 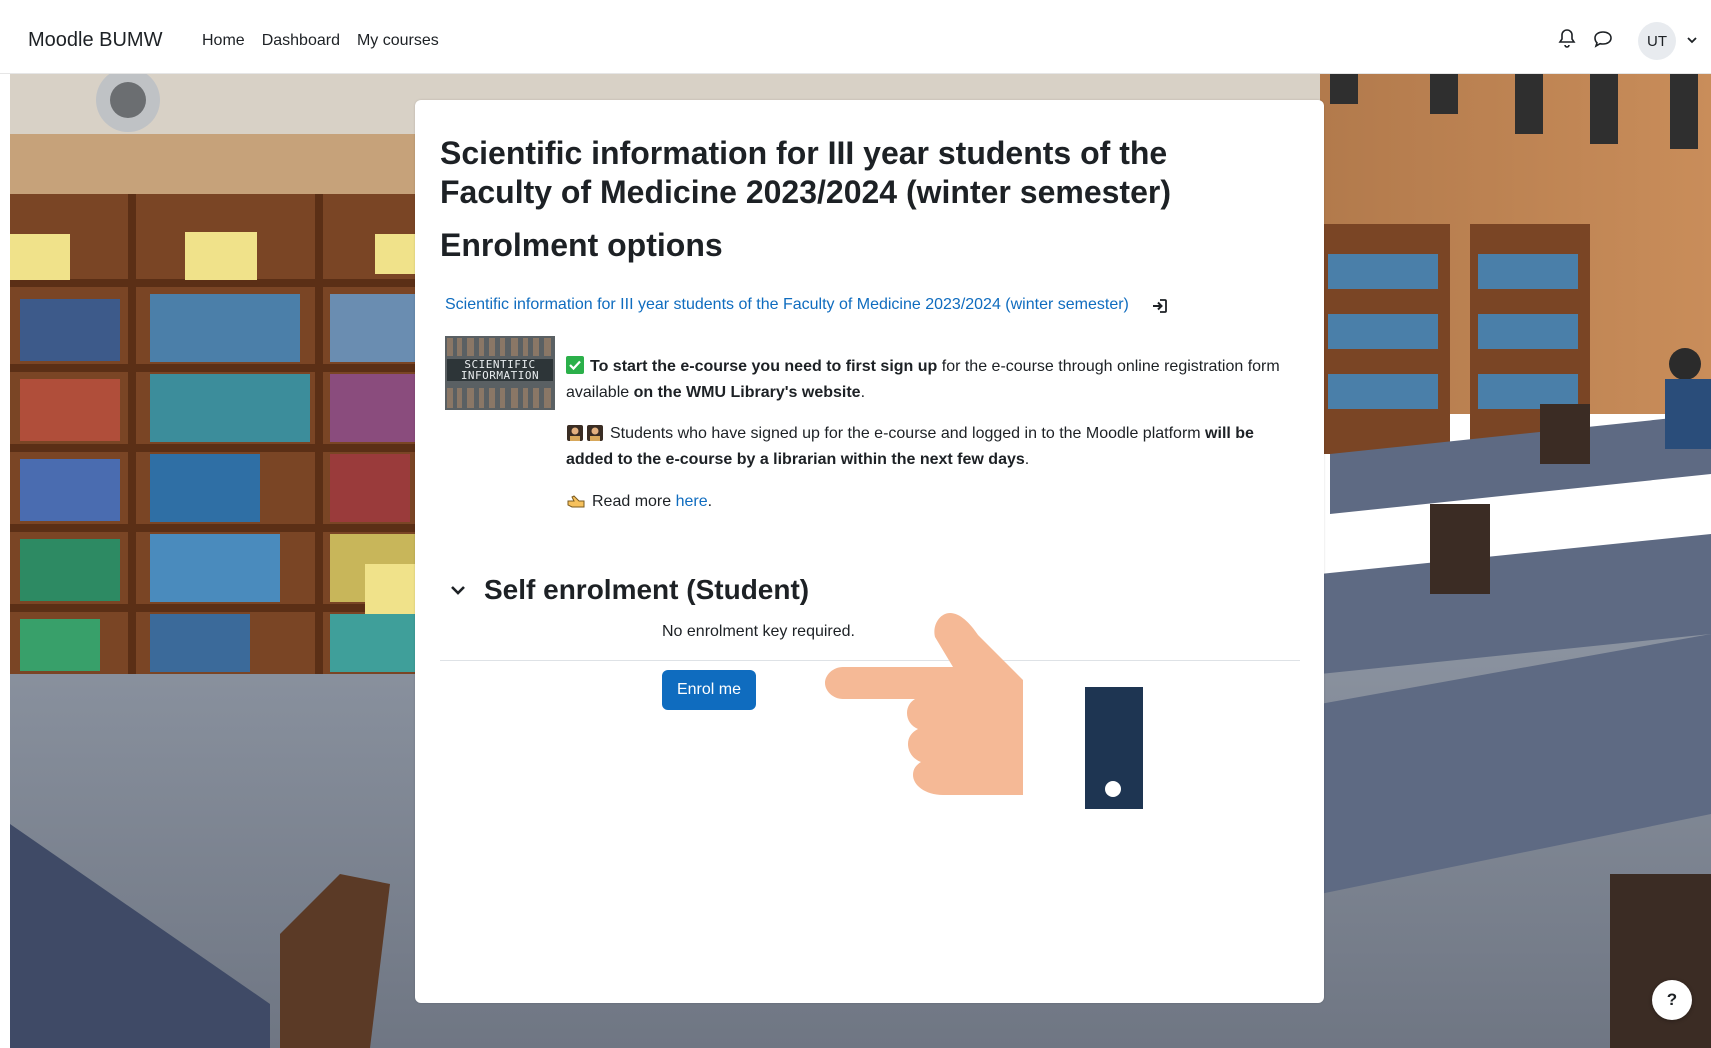 I want to click on nav-dashboard-link: Dashboard, so click(x=301, y=41).